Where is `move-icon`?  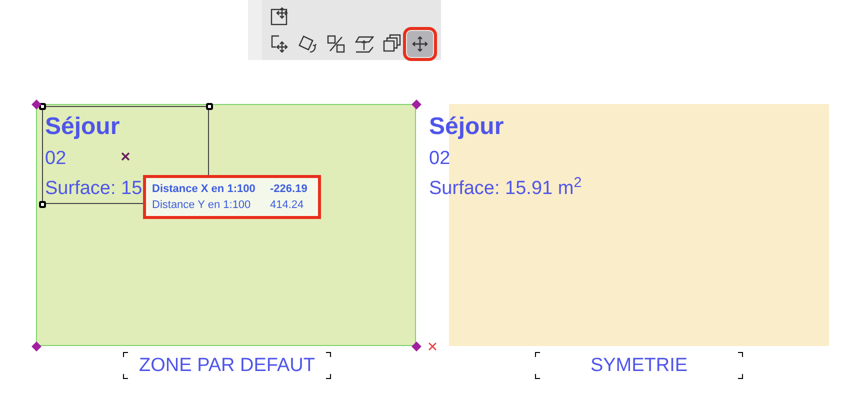 move-icon is located at coordinates (420, 44).